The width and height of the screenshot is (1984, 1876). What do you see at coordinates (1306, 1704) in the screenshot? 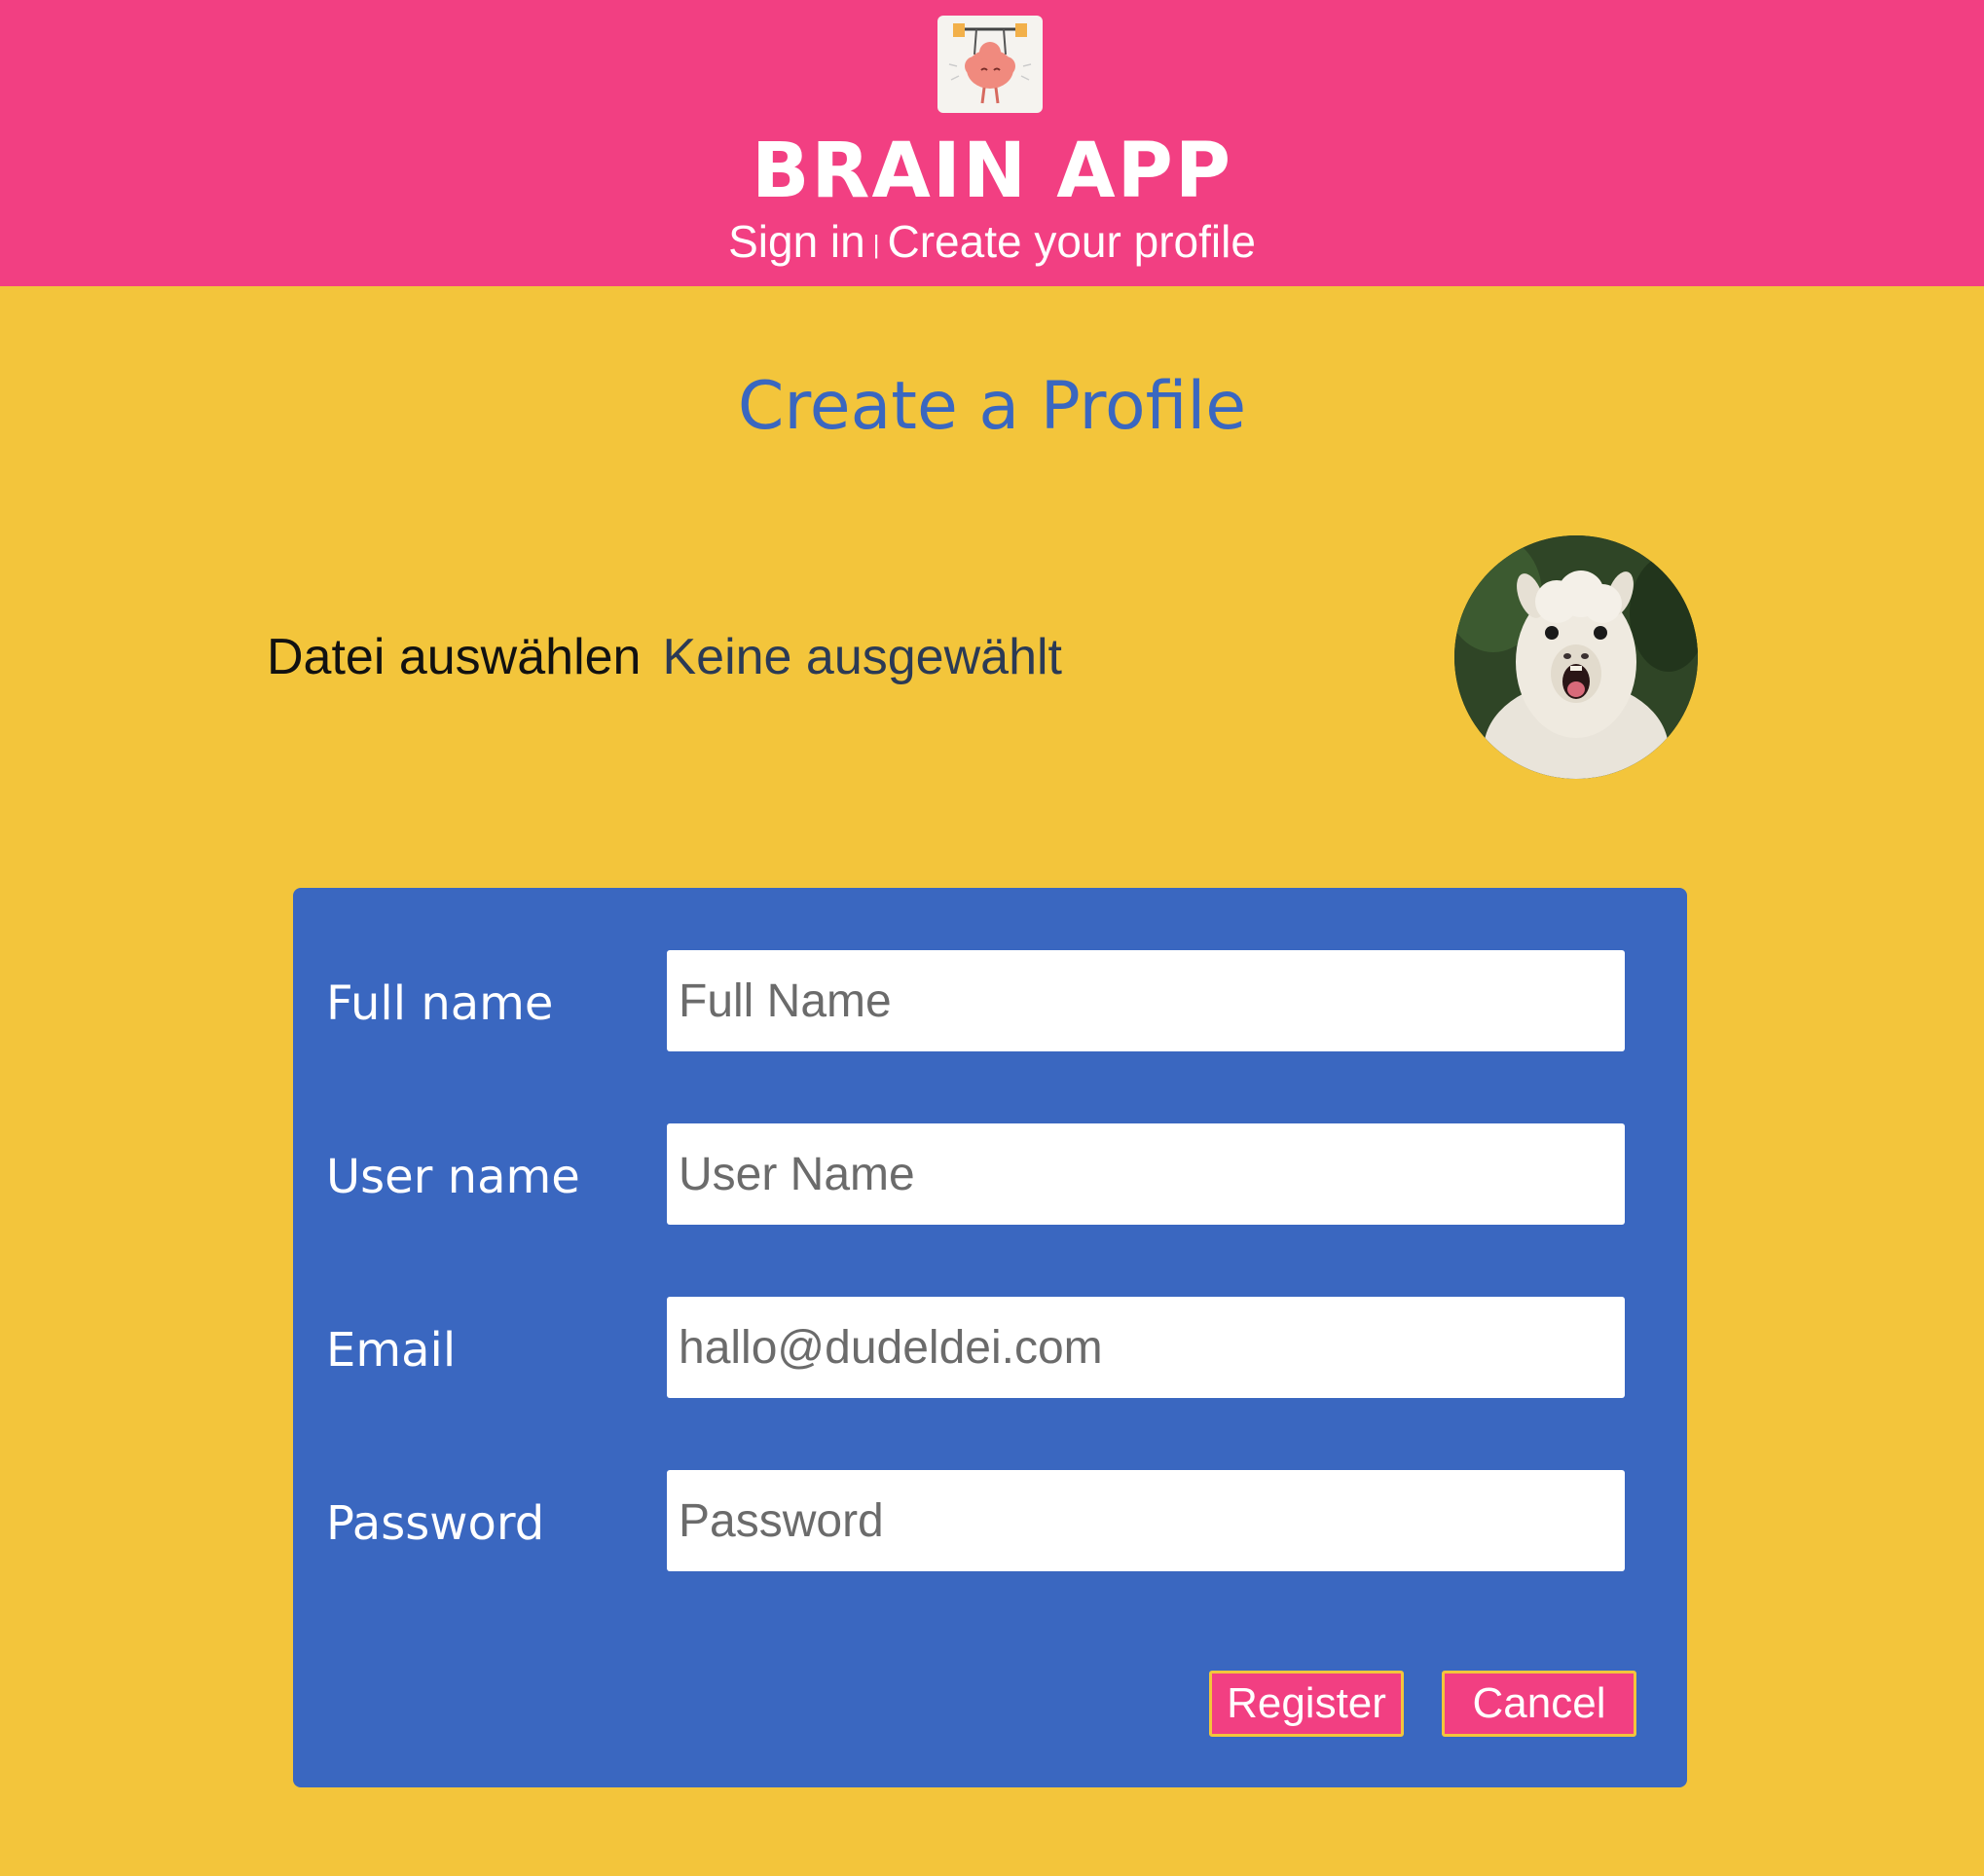
I see `register-button: Register` at bounding box center [1306, 1704].